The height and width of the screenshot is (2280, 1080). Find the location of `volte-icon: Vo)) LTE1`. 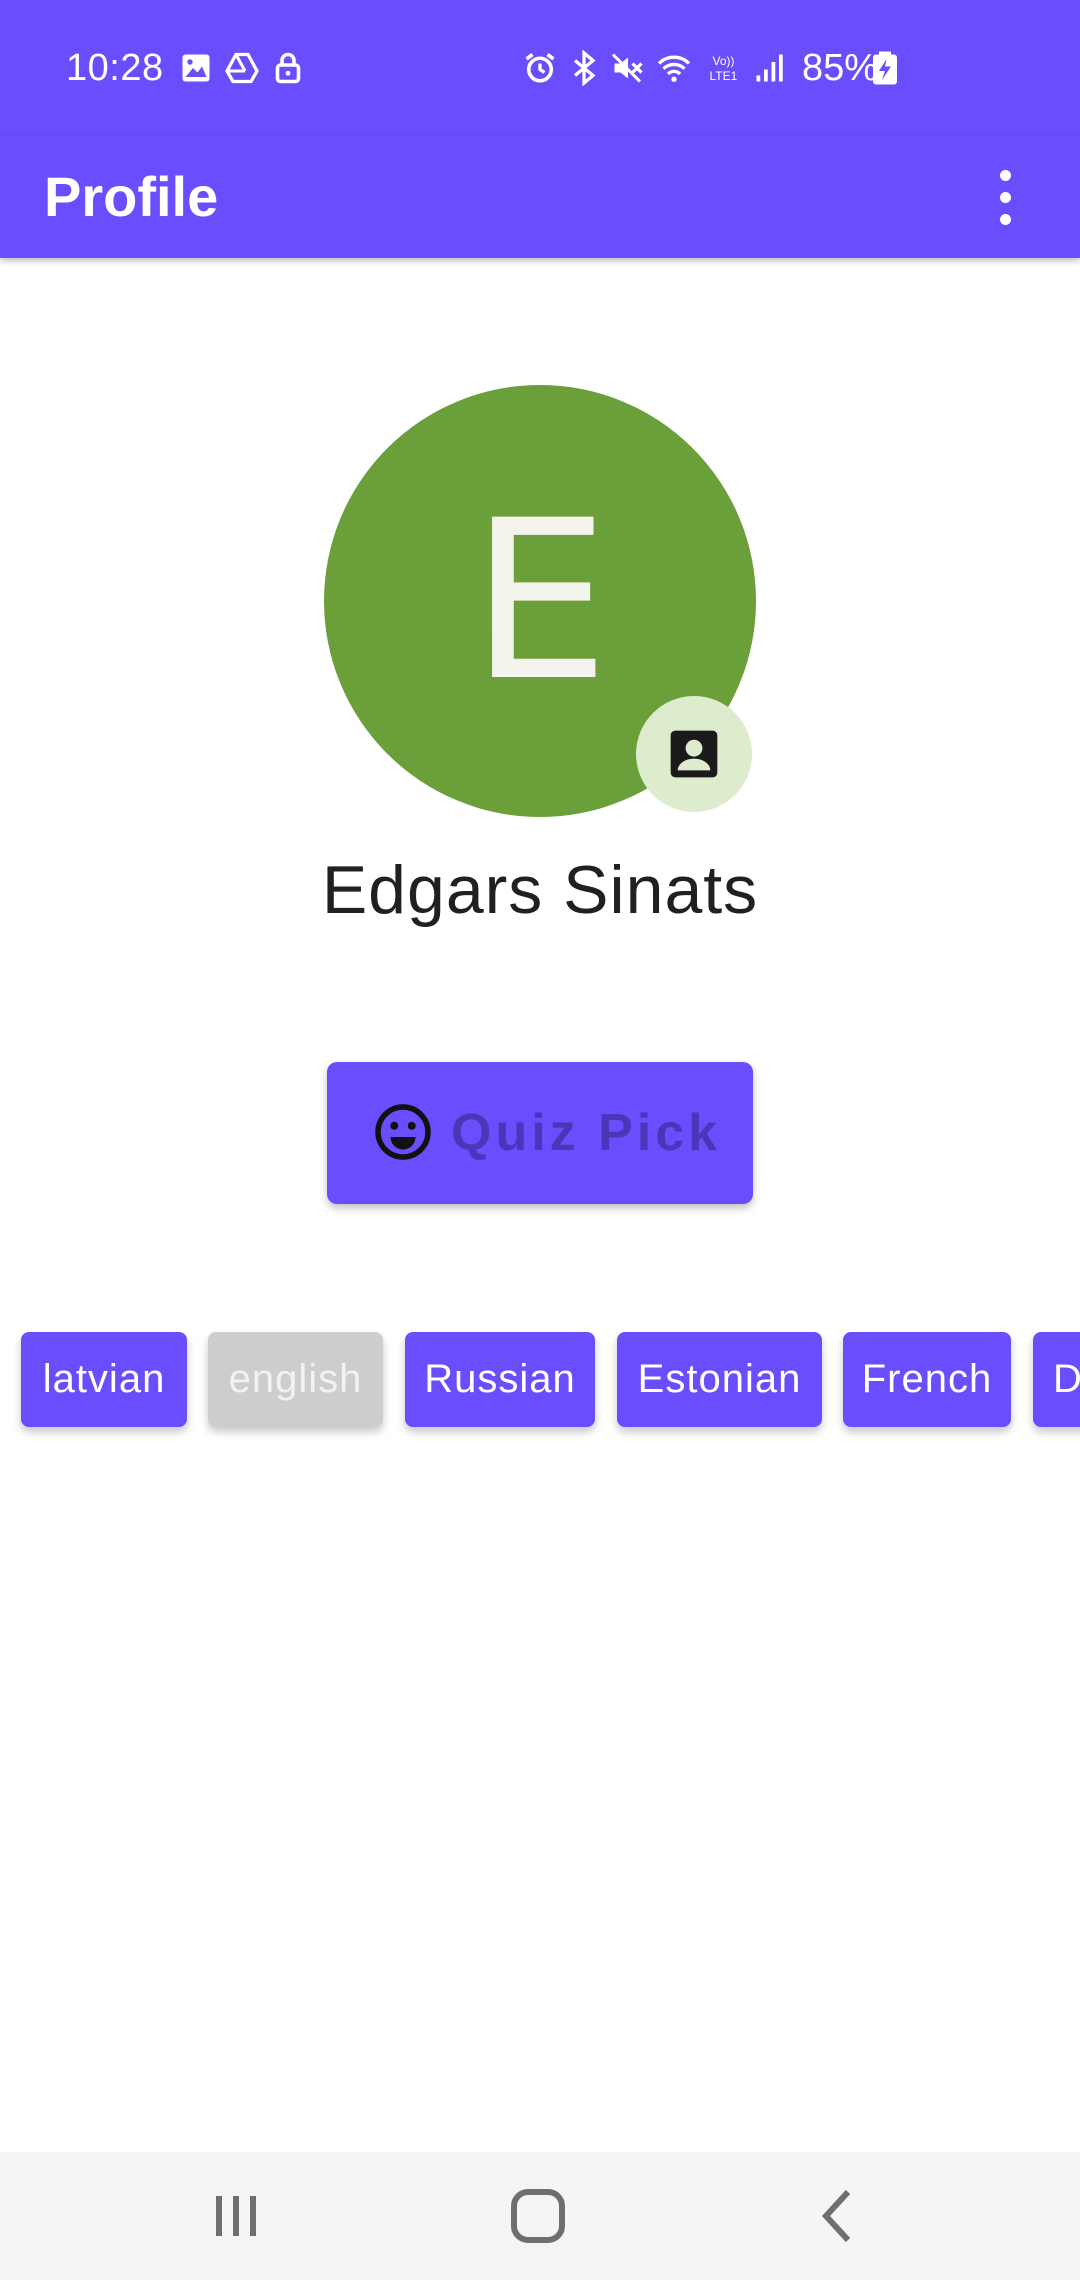

volte-icon: Vo)) LTE1 is located at coordinates (724, 68).